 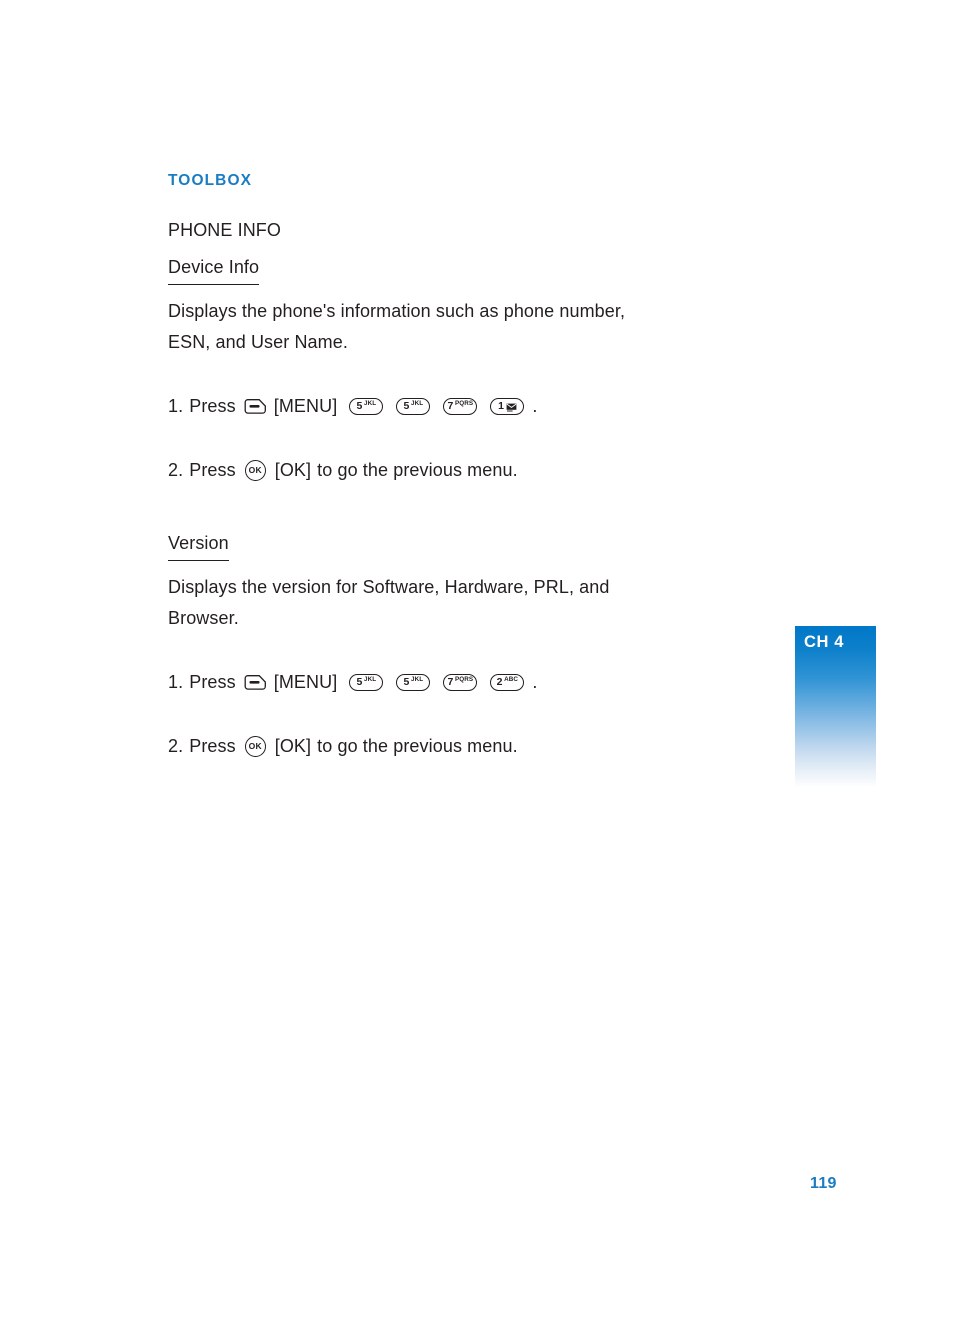 What do you see at coordinates (210, 180) in the screenshot?
I see `section-heading: TOOLBOX` at bounding box center [210, 180].